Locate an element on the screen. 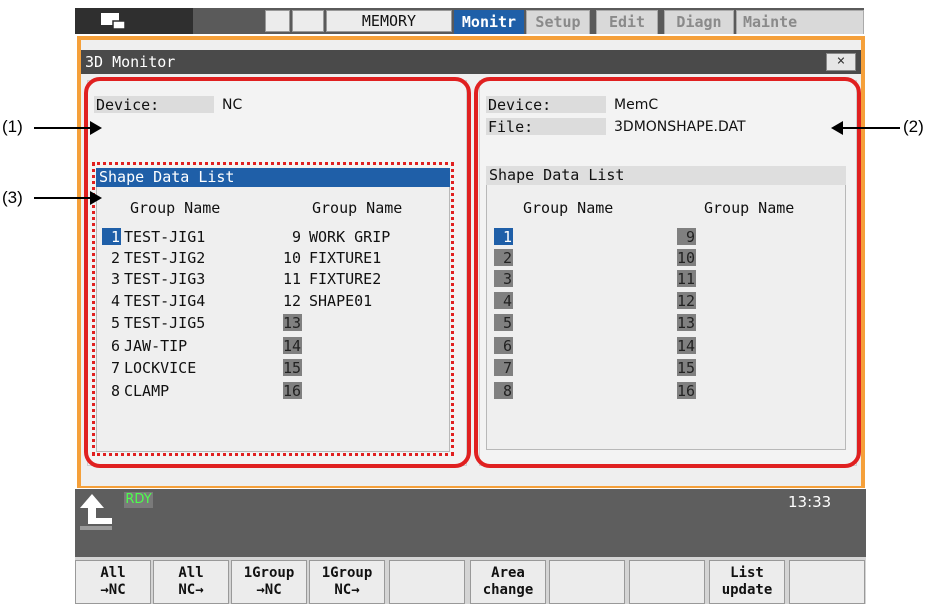  clock: 13:33 is located at coordinates (810, 502).